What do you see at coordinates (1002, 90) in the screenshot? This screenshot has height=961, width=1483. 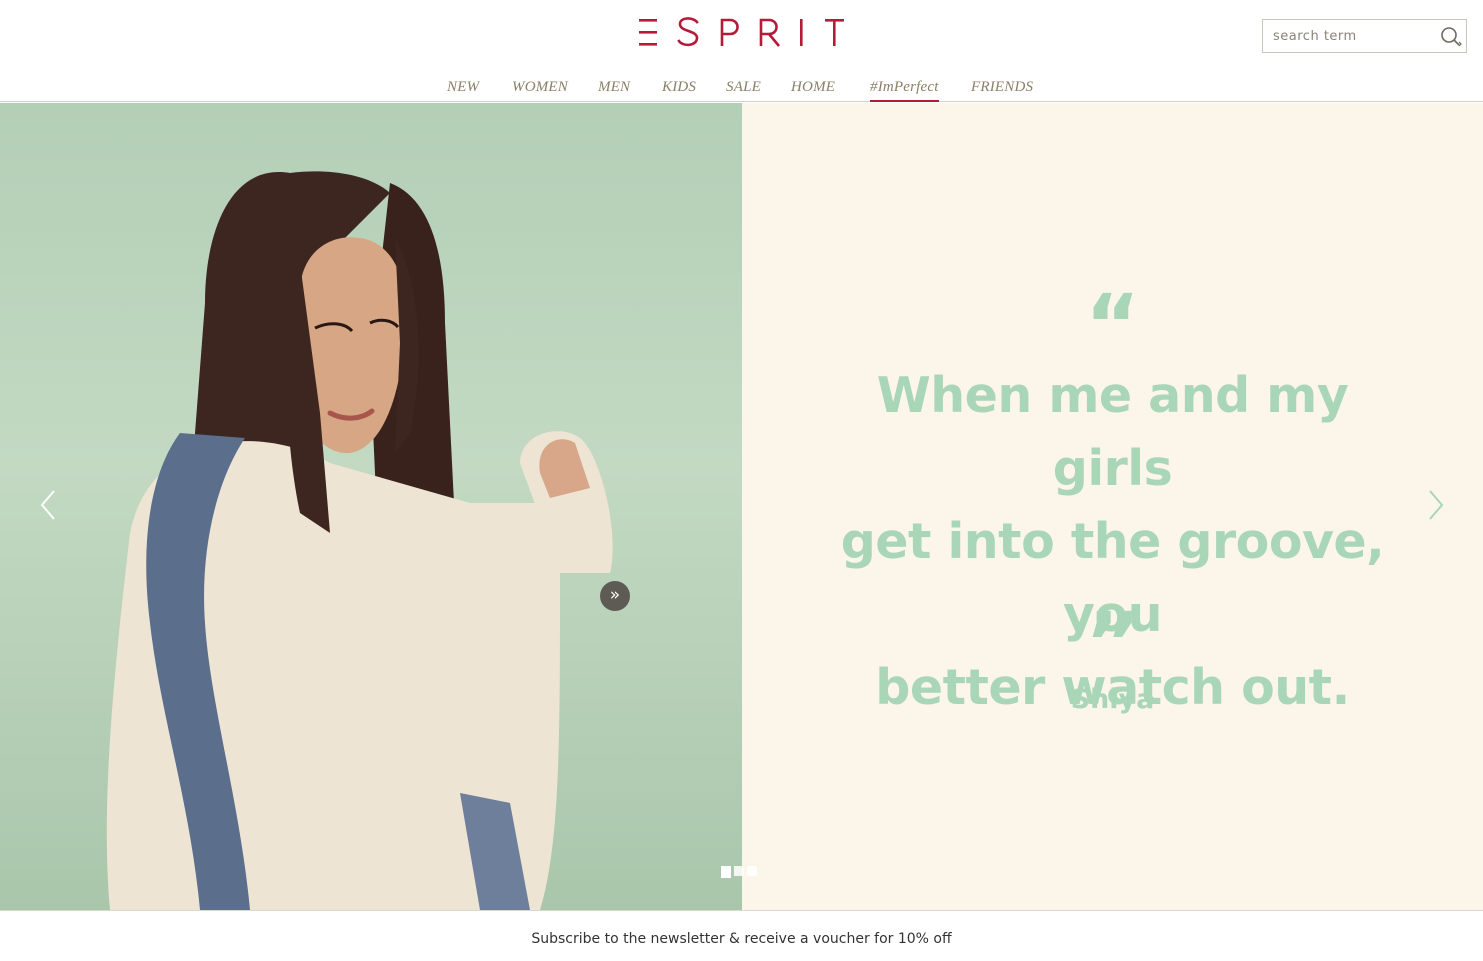 I see `nav-item-friends: FRIENDS` at bounding box center [1002, 90].